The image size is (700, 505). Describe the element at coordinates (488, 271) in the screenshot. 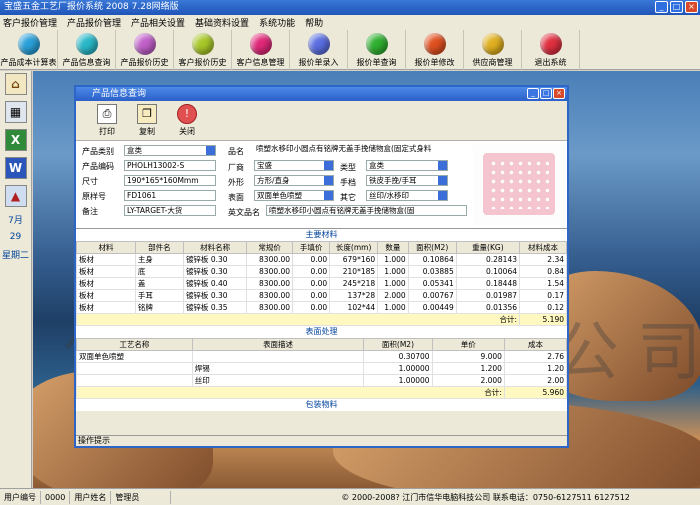

I see `table-cell: 0.10064` at that location.